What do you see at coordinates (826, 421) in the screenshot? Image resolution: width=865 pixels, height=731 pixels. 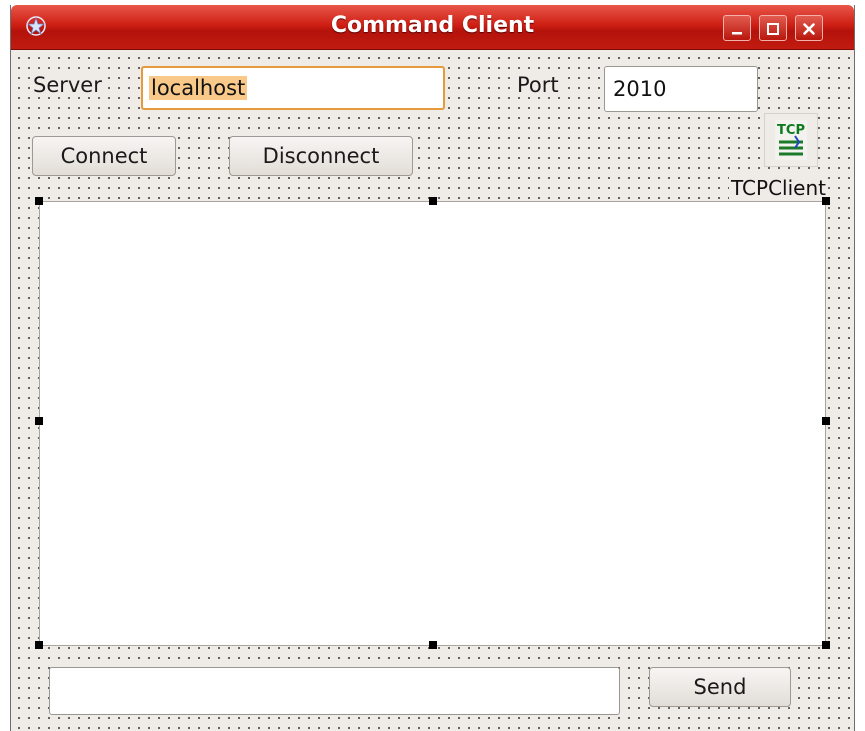 I see `resize-handle-right` at bounding box center [826, 421].